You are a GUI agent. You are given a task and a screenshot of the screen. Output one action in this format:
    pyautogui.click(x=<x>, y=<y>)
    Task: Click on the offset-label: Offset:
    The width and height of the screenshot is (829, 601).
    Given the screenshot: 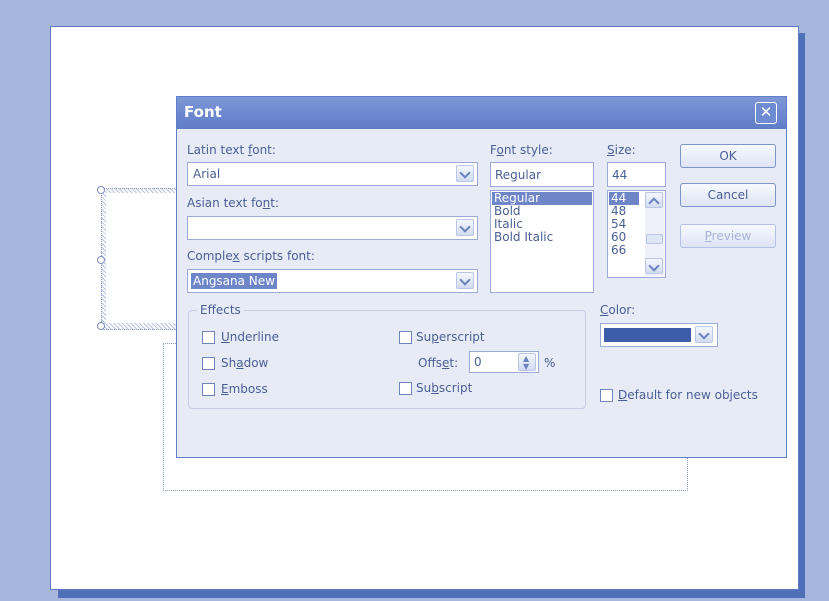 What is the action you would take?
    pyautogui.click(x=438, y=363)
    